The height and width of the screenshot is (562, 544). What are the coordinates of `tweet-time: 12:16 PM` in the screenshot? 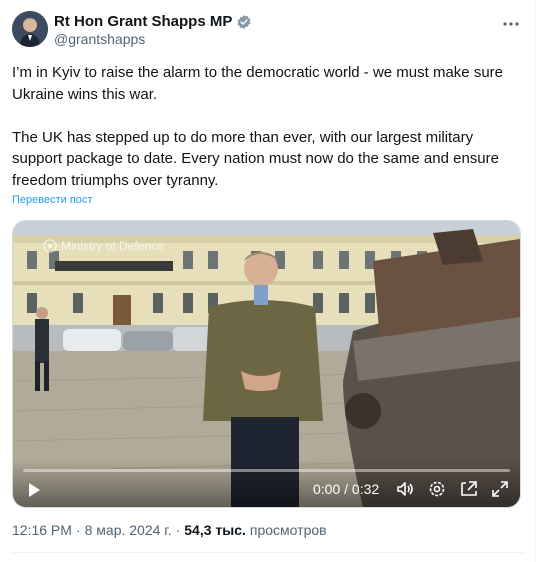 It's located at (42, 530).